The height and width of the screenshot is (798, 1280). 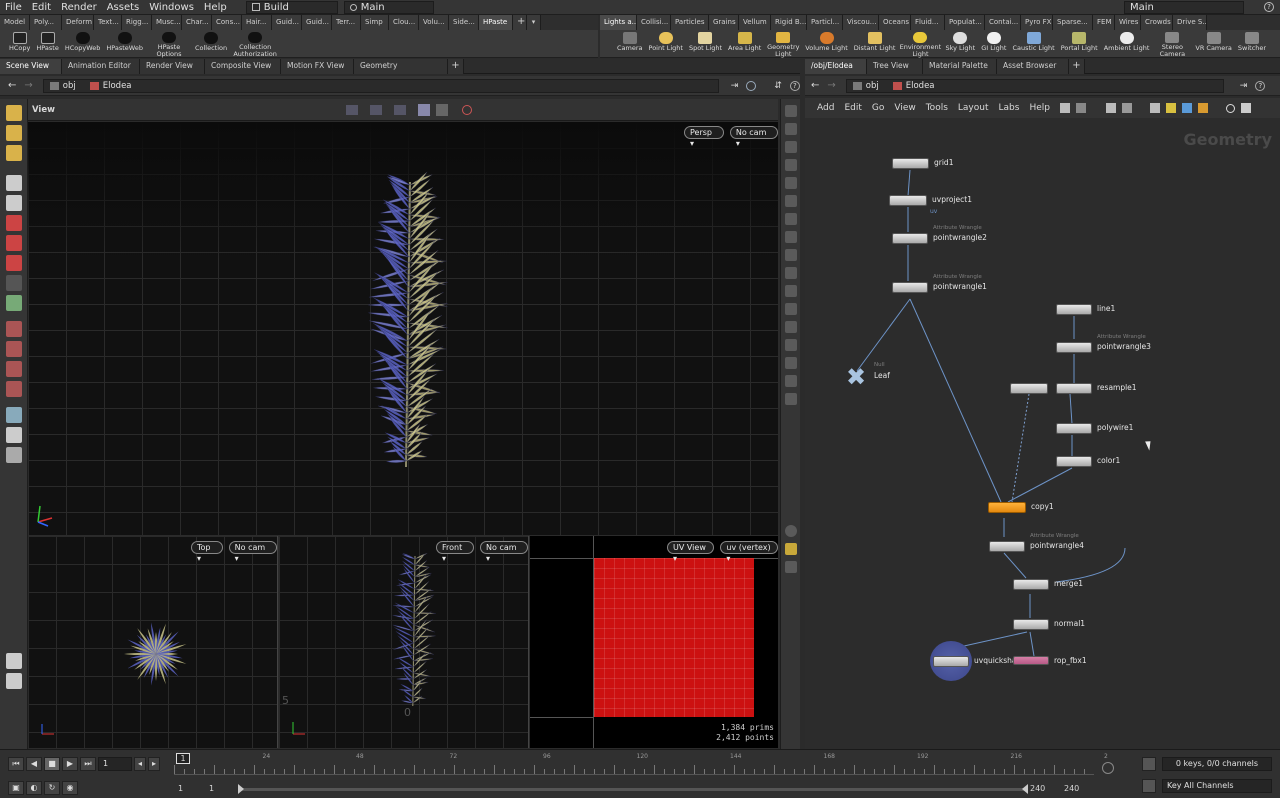 I want to click on shelf-tab: Oceans, so click(x=895, y=22).